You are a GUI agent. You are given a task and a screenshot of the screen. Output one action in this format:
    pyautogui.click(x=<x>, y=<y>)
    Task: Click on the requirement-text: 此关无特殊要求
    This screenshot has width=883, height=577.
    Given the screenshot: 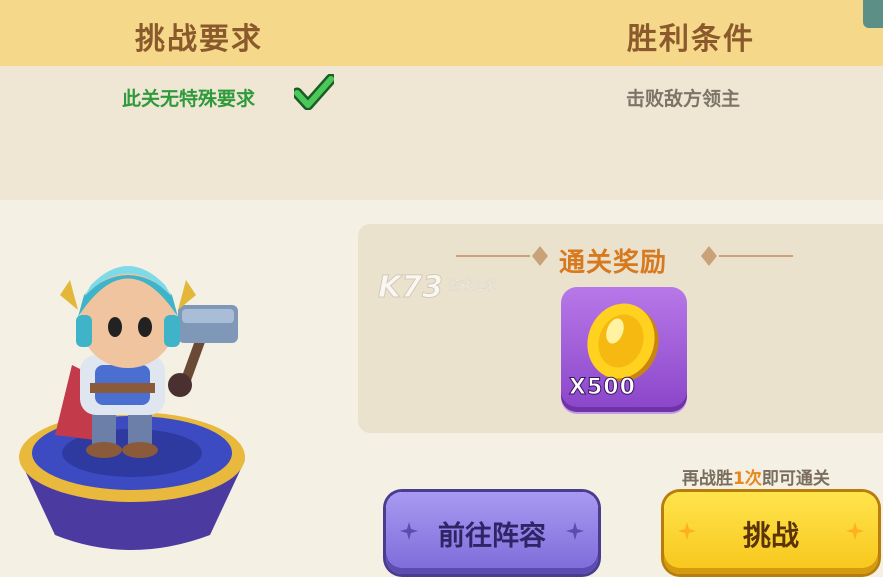 What is the action you would take?
    pyautogui.click(x=189, y=99)
    